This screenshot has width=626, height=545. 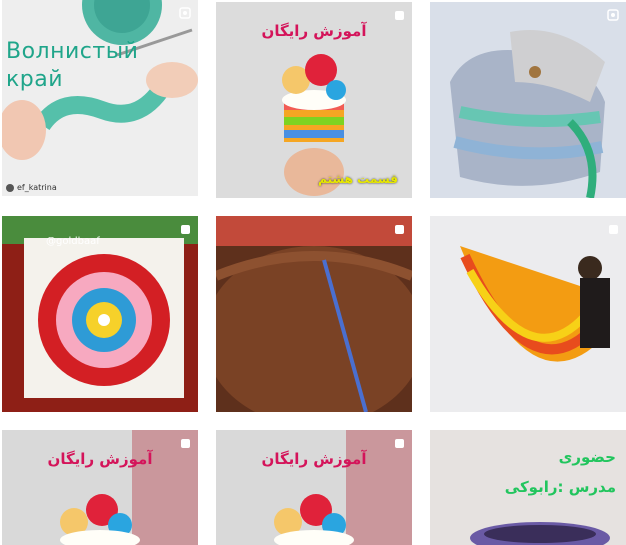 I want to click on caption-line-2: край, so click(x=35, y=79).